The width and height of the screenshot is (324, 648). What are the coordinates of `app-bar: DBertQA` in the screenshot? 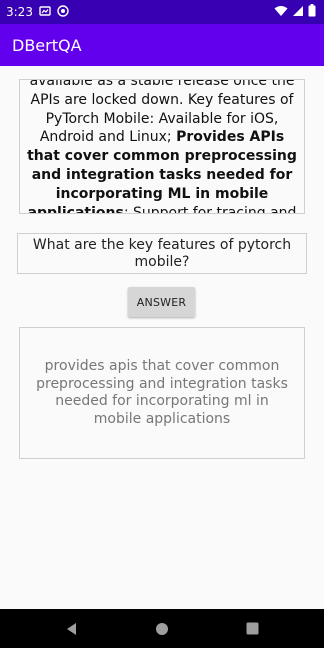 It's located at (162, 45).